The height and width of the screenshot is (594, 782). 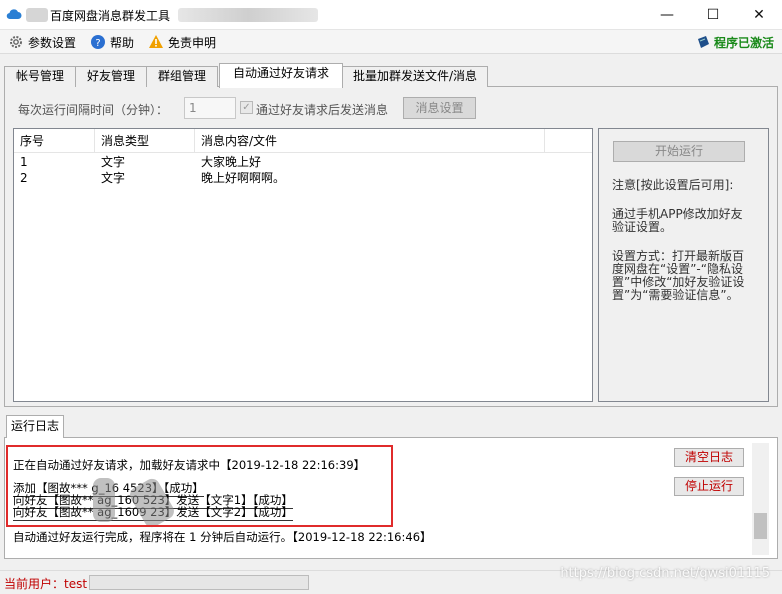 I want to click on close-button: ✕, so click(x=759, y=15).